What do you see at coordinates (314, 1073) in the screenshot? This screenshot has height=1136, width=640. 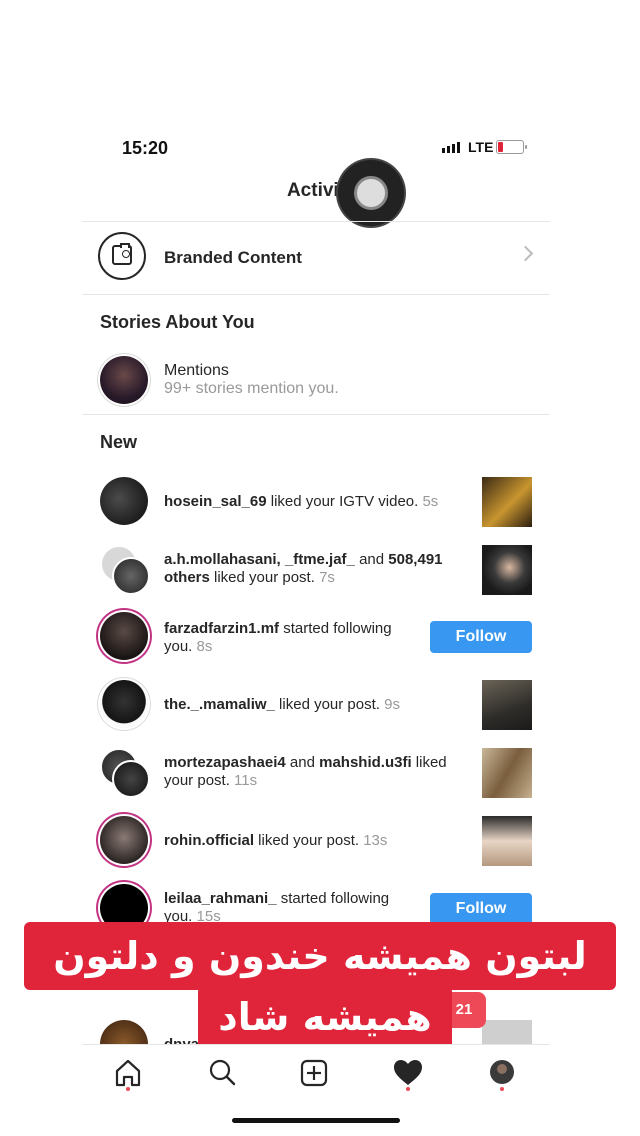 I see `add-post-icon` at bounding box center [314, 1073].